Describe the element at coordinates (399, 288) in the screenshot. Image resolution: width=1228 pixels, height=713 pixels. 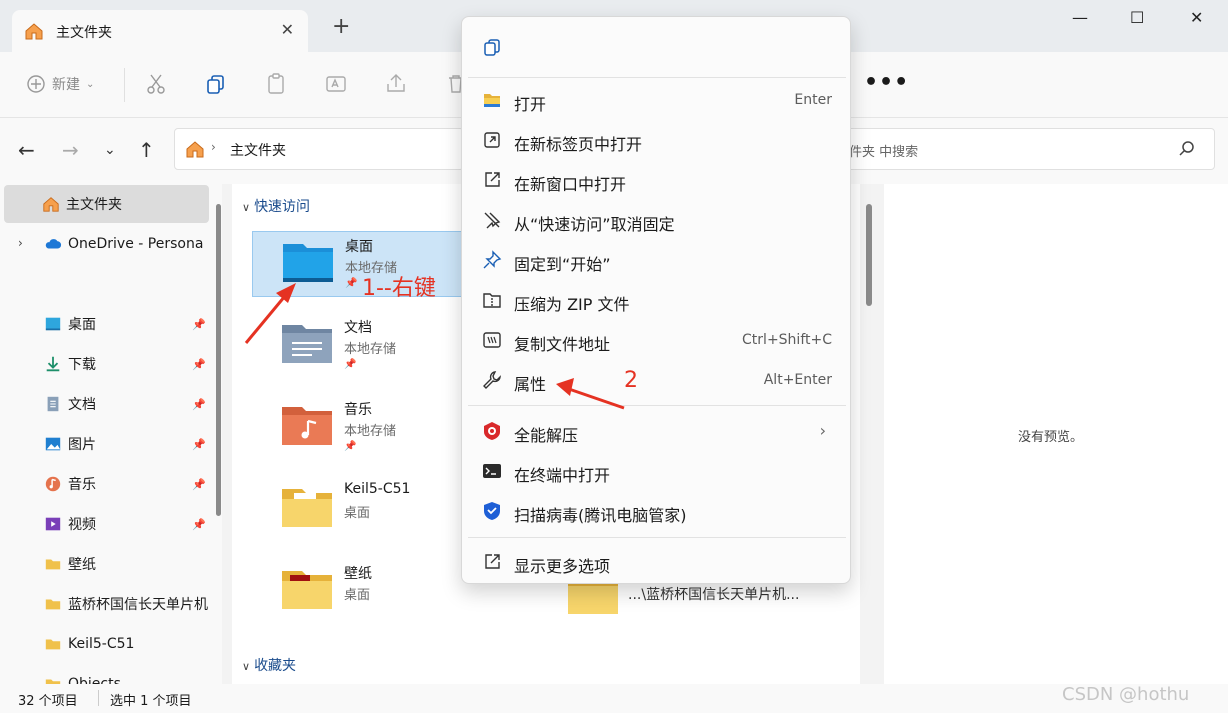
I see `annotation-step-1: 1--右键` at that location.